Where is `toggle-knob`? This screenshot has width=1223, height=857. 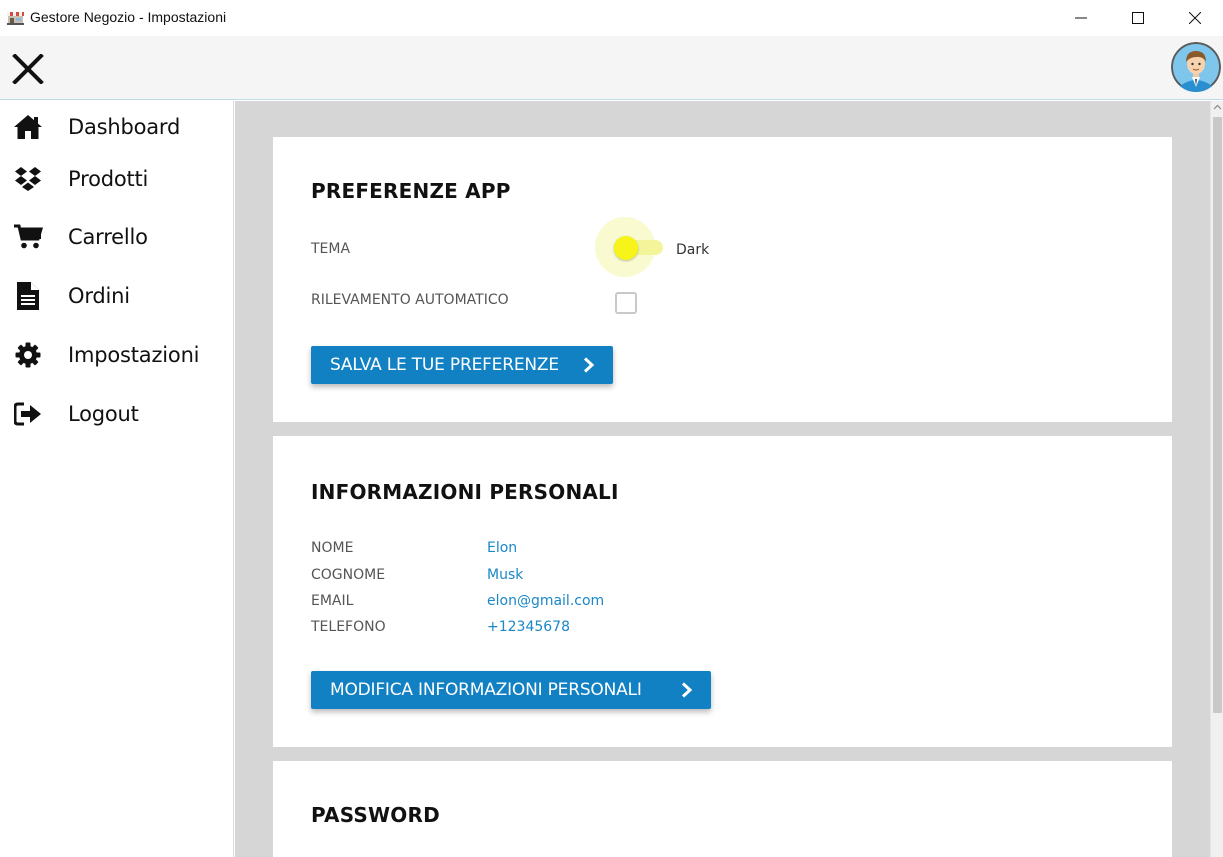
toggle-knob is located at coordinates (626, 248).